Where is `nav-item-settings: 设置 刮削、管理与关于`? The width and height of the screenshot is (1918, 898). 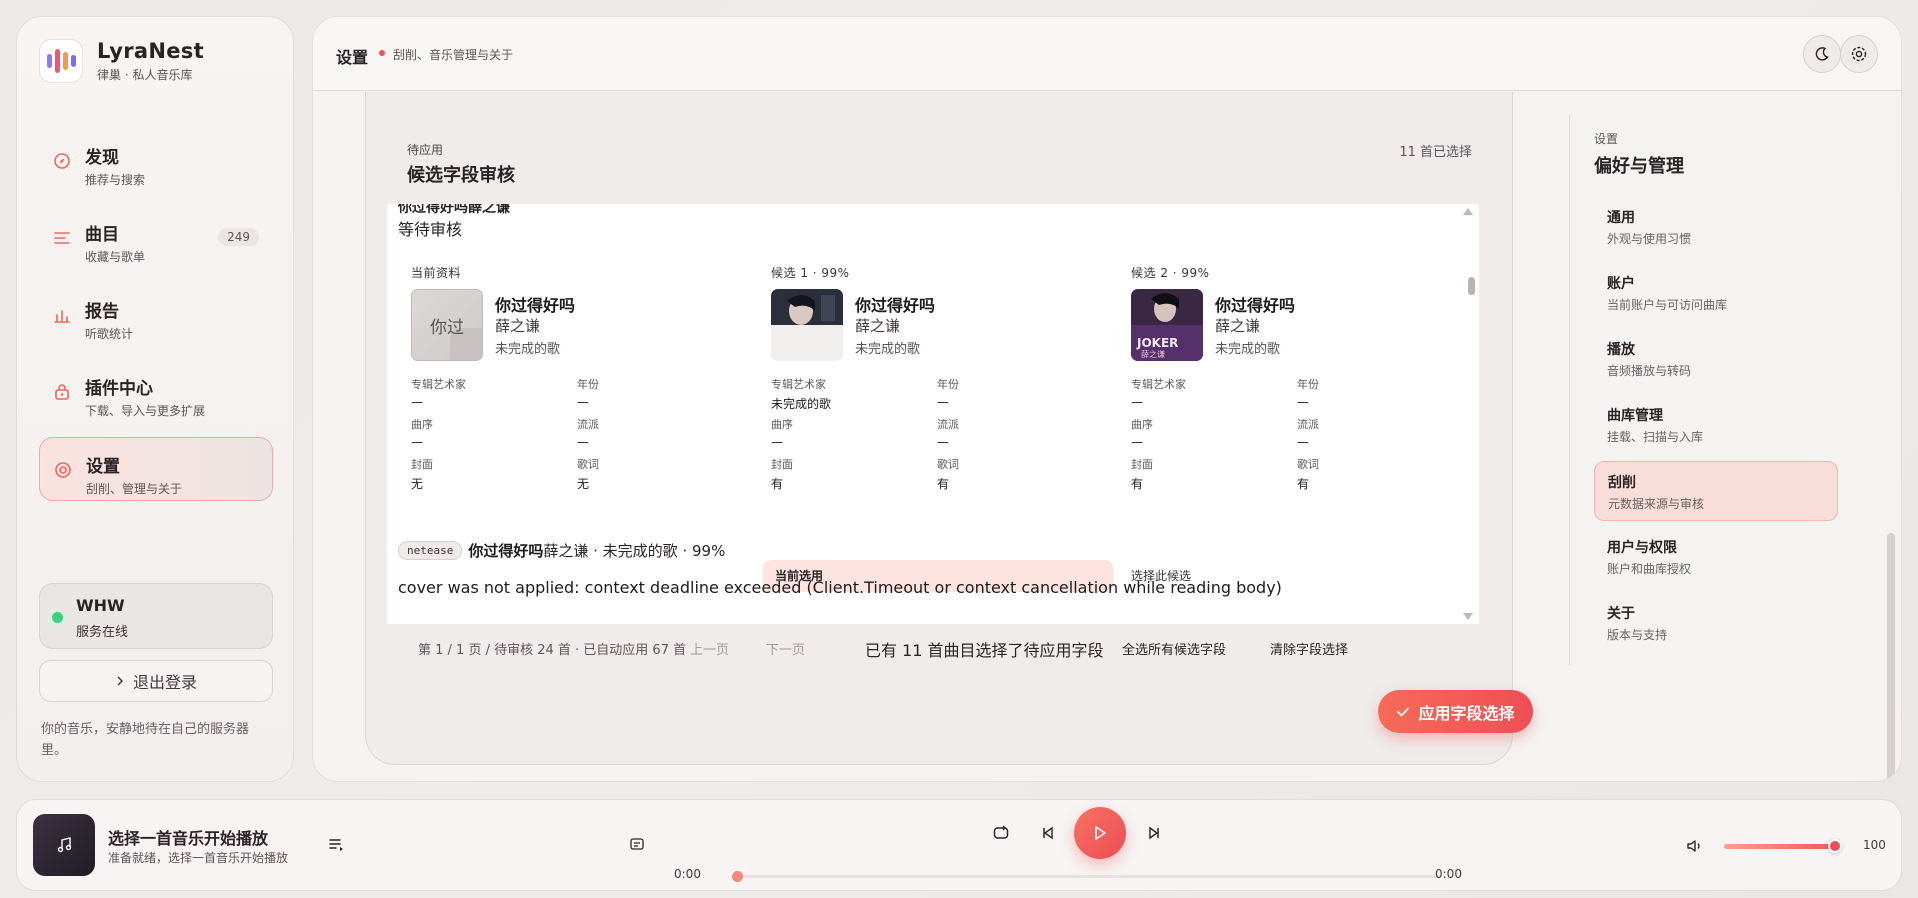
nav-item-settings: 设置 刮削、管理与关于 is located at coordinates (156, 469).